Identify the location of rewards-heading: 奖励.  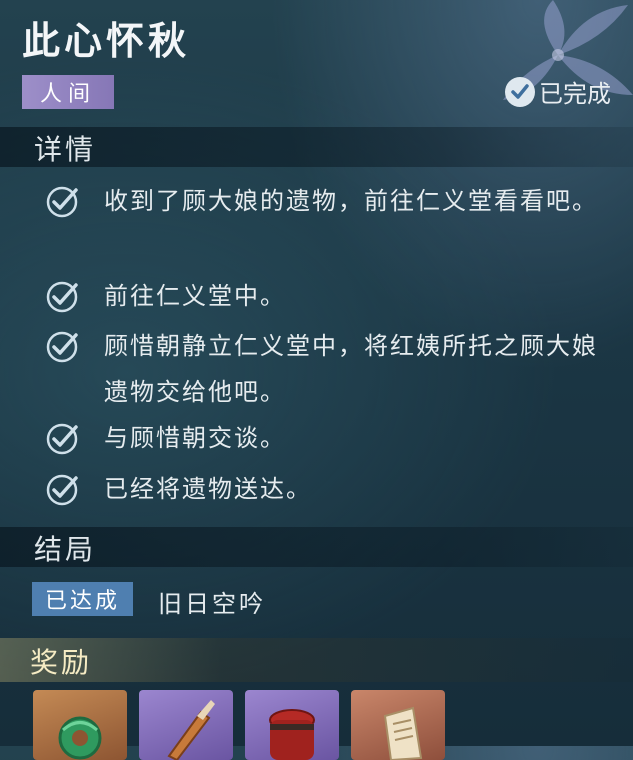
(61, 662).